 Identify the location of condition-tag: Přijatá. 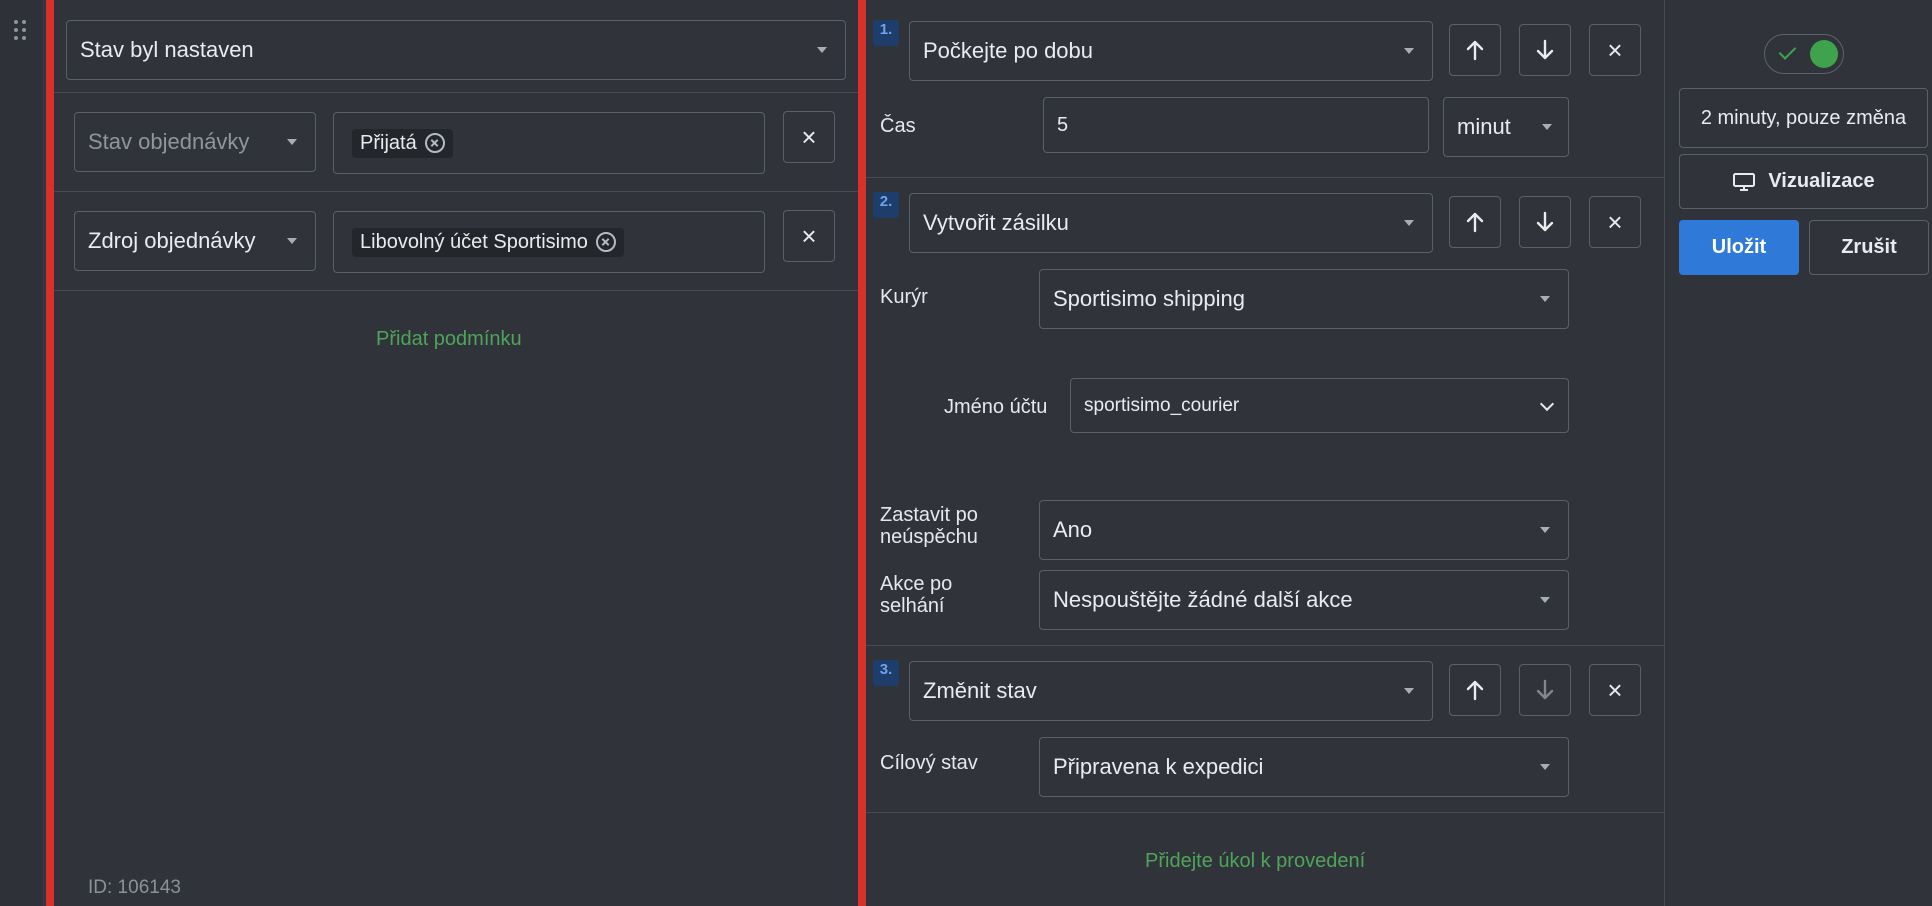
(402, 143).